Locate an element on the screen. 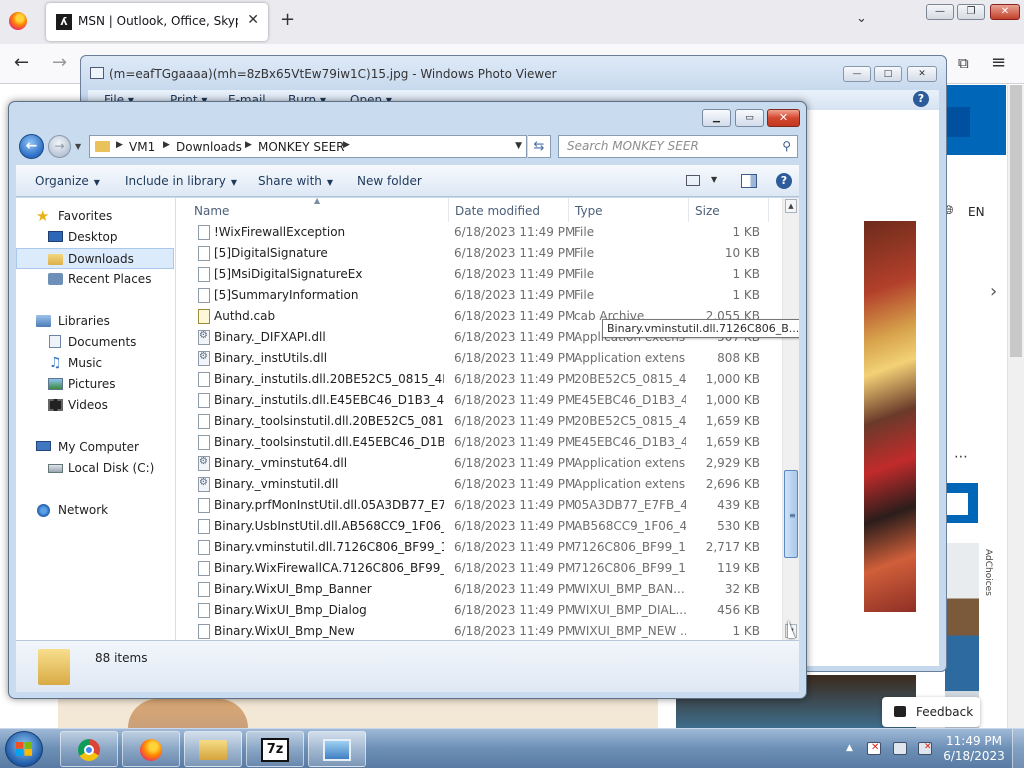 The width and height of the screenshot is (1024, 768). file-list-scrollbar: ▲ ≡ ▼ is located at coordinates (790, 419).